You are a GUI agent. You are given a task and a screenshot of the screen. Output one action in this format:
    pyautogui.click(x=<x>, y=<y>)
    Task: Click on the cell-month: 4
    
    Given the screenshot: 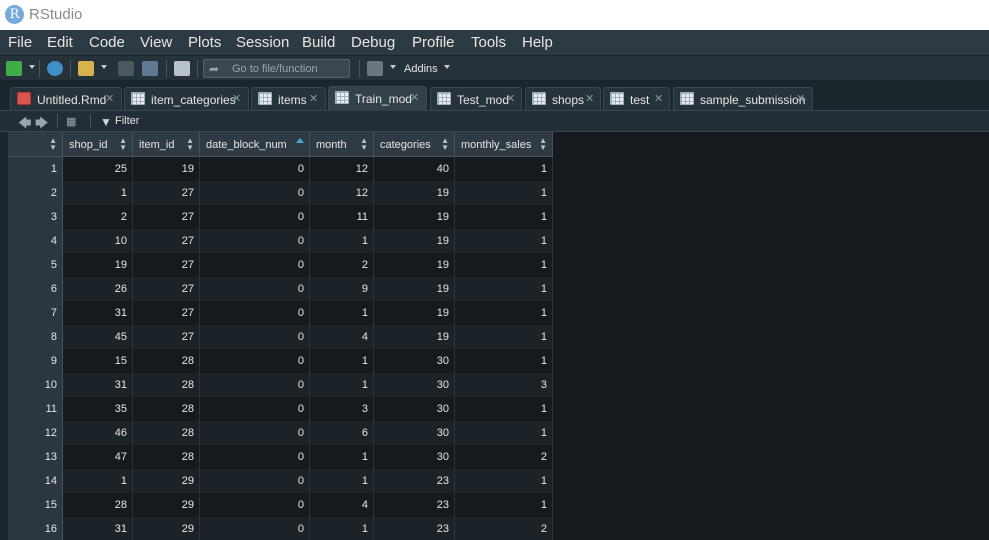 What is the action you would take?
    pyautogui.click(x=342, y=337)
    